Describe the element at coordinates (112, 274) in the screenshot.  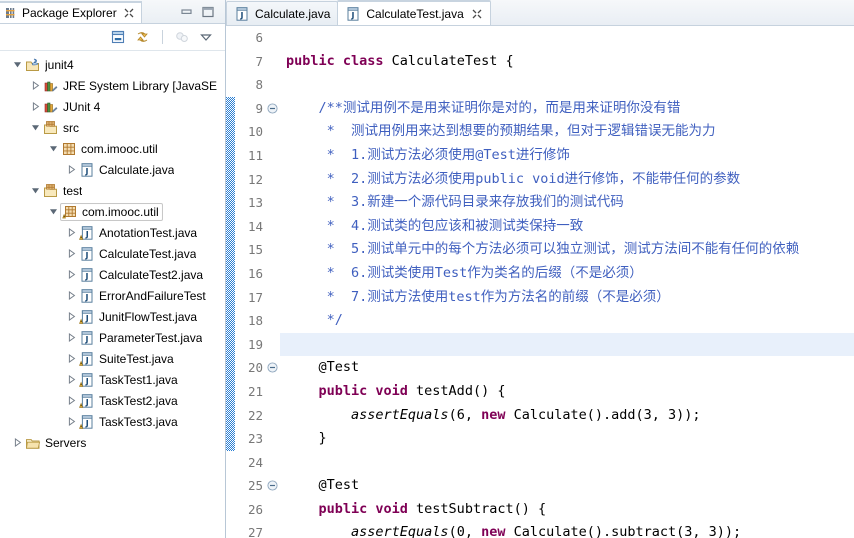
I see `tree-item-calculatetest2-java: J CalculateTest2.java` at that location.